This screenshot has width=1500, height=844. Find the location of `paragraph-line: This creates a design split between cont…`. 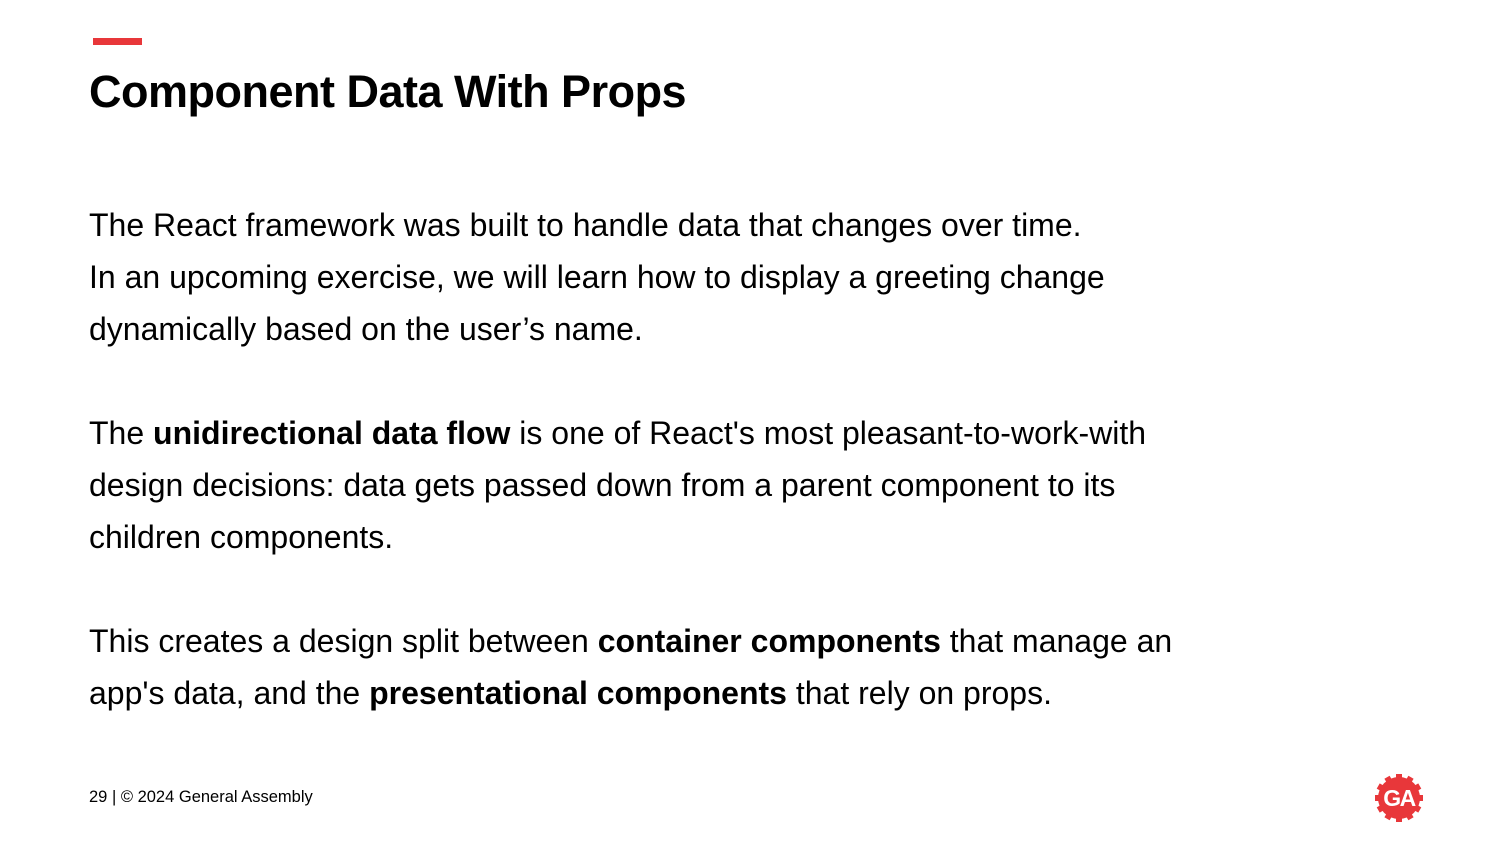

paragraph-line: This creates a design split between cont… is located at coordinates (739, 641).